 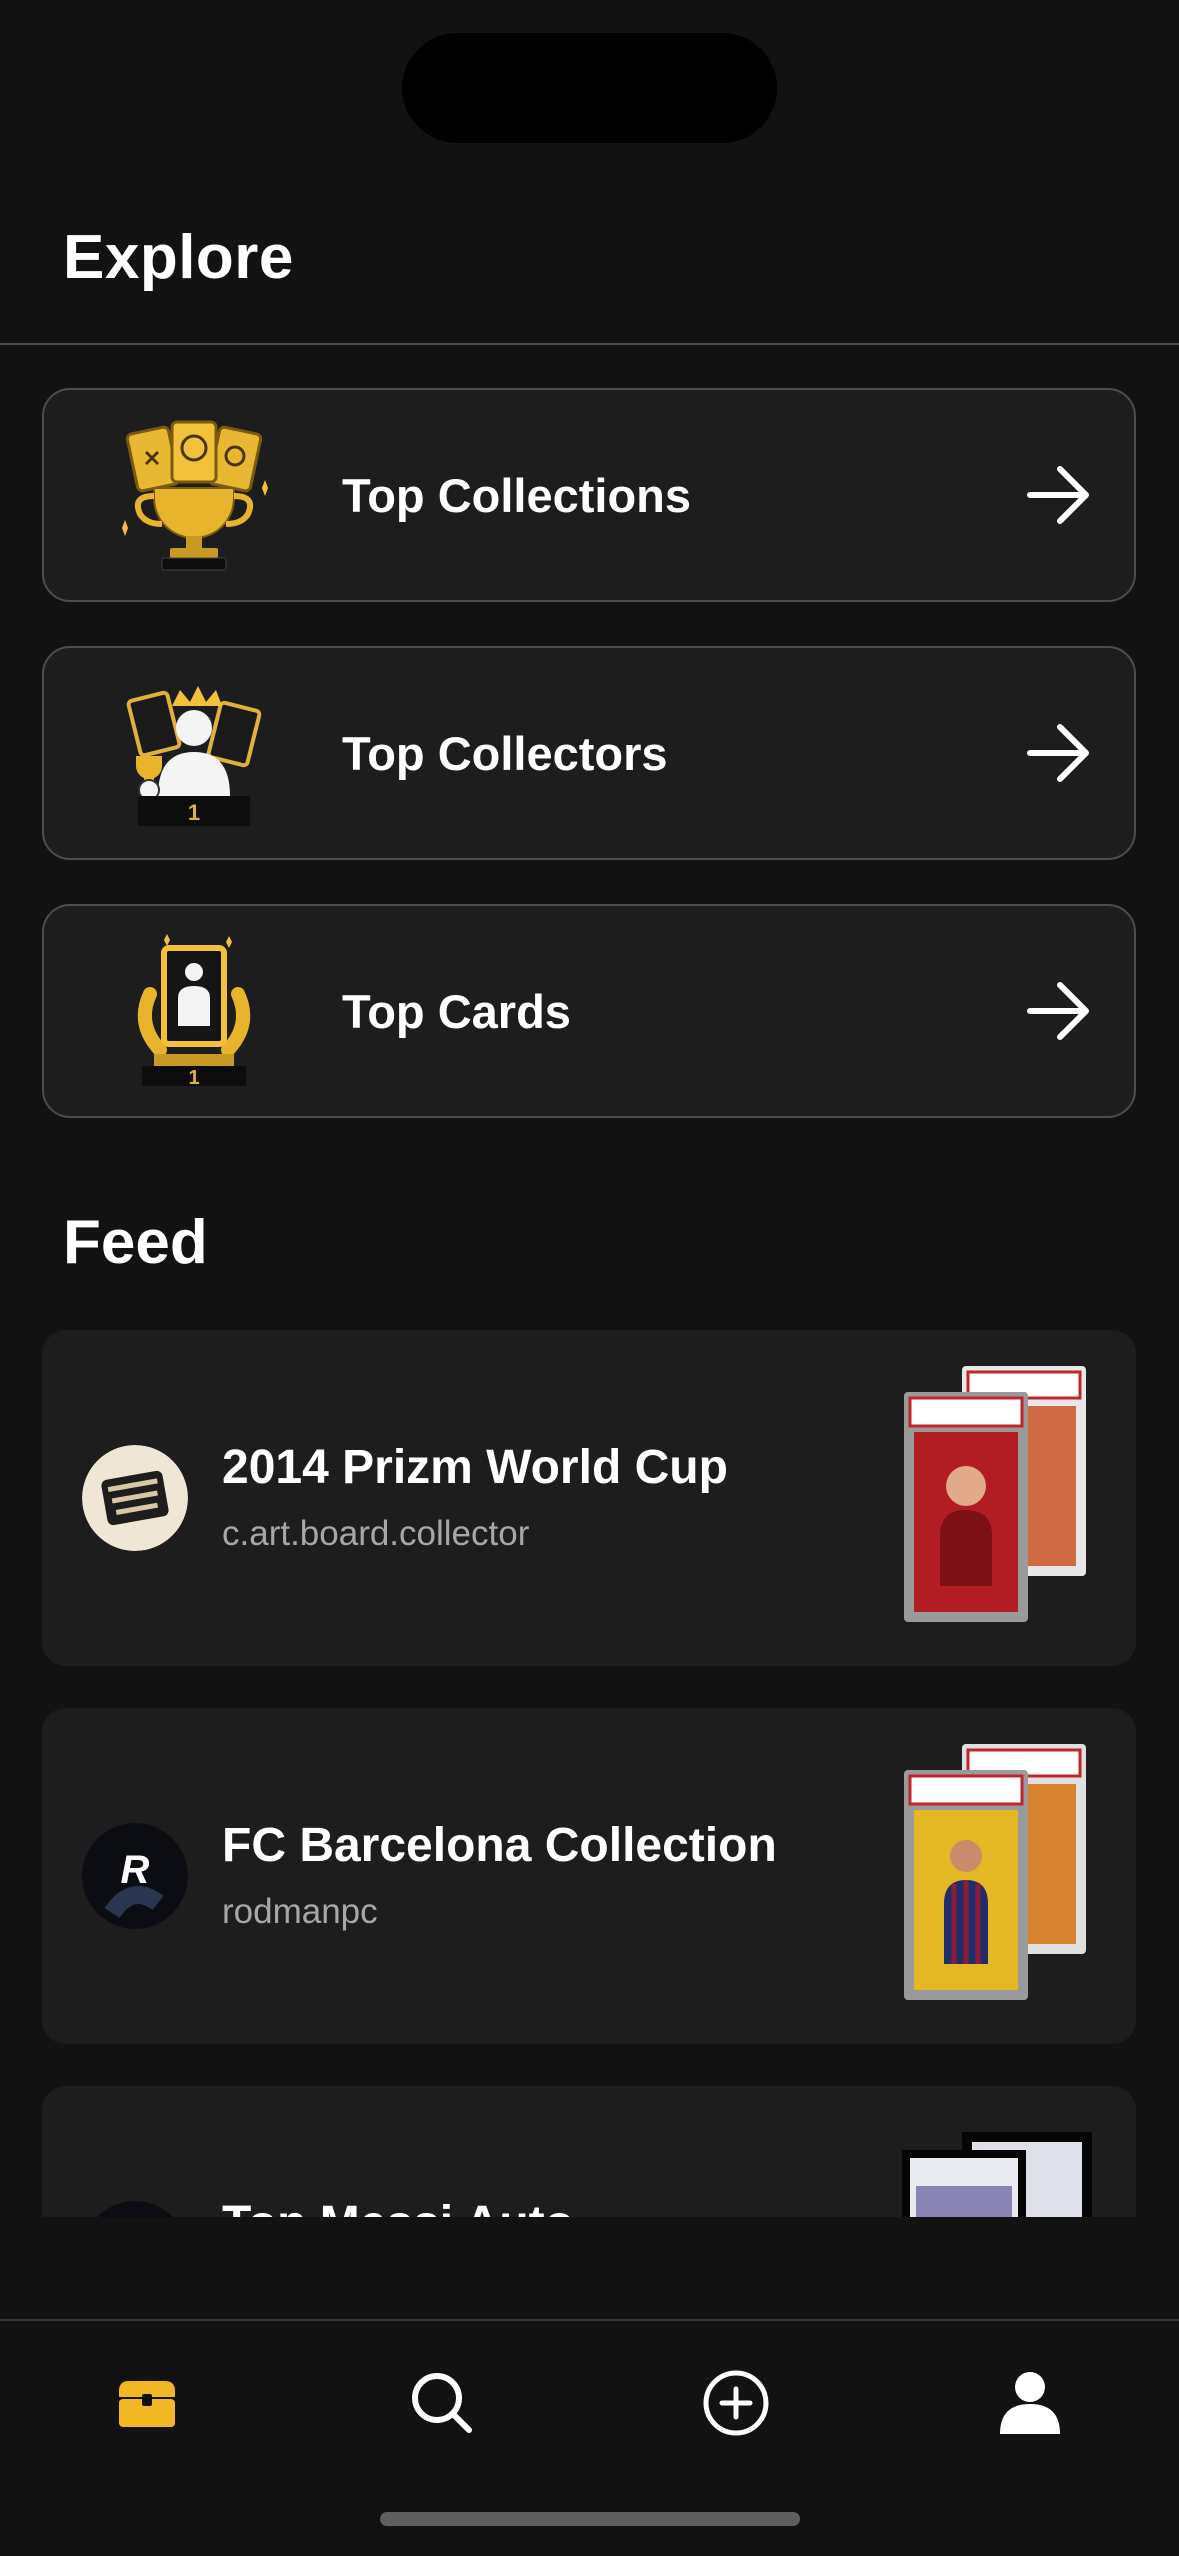 I want to click on collection-name: 2014 Prizm World Cup, so click(x=475, y=1467).